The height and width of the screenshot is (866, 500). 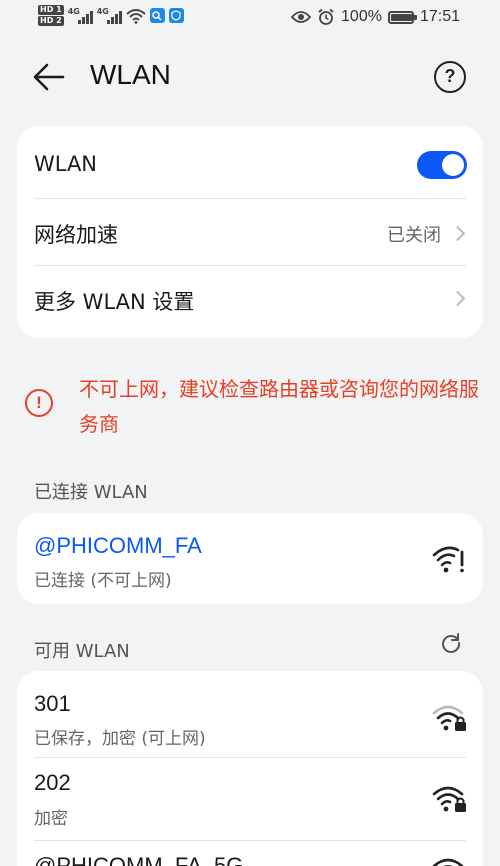 What do you see at coordinates (157, 15) in the screenshot?
I see `search-app-icon` at bounding box center [157, 15].